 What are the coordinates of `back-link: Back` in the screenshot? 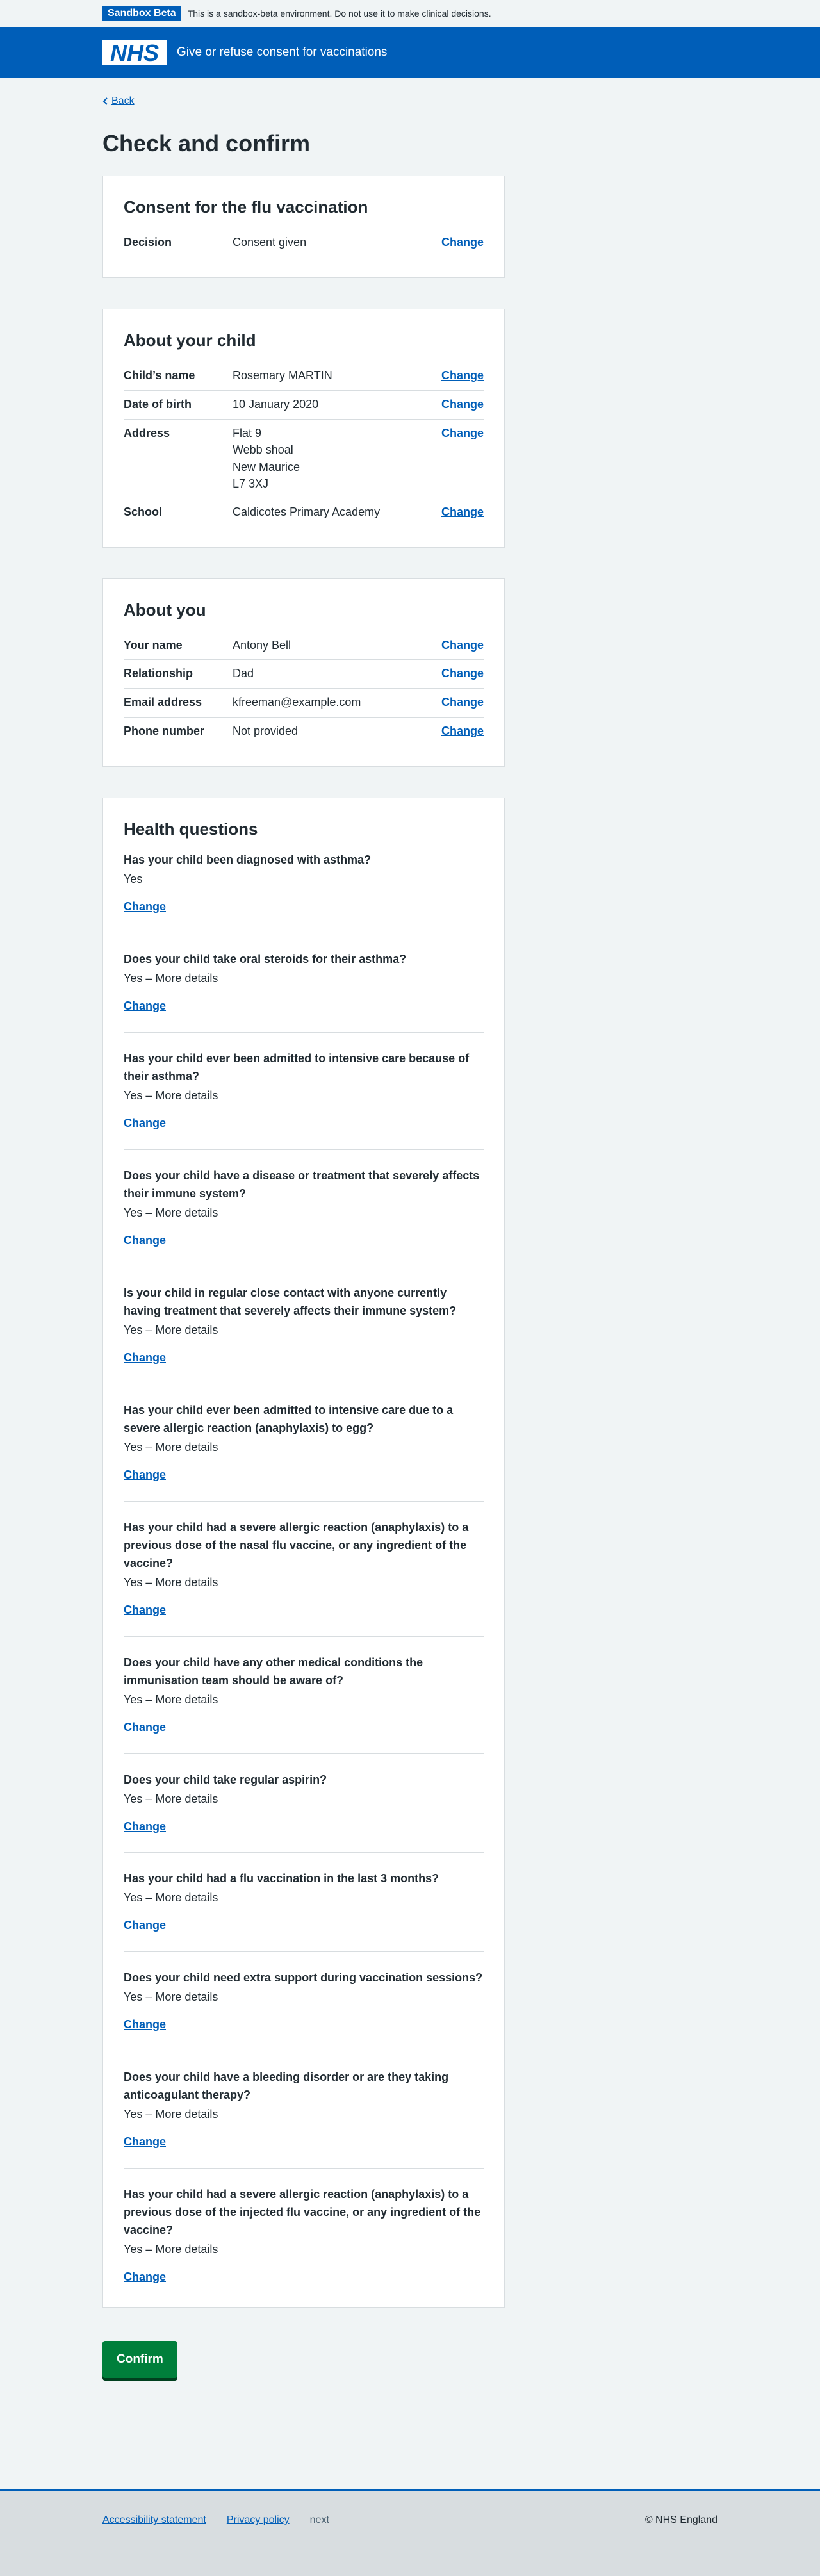 It's located at (118, 102).